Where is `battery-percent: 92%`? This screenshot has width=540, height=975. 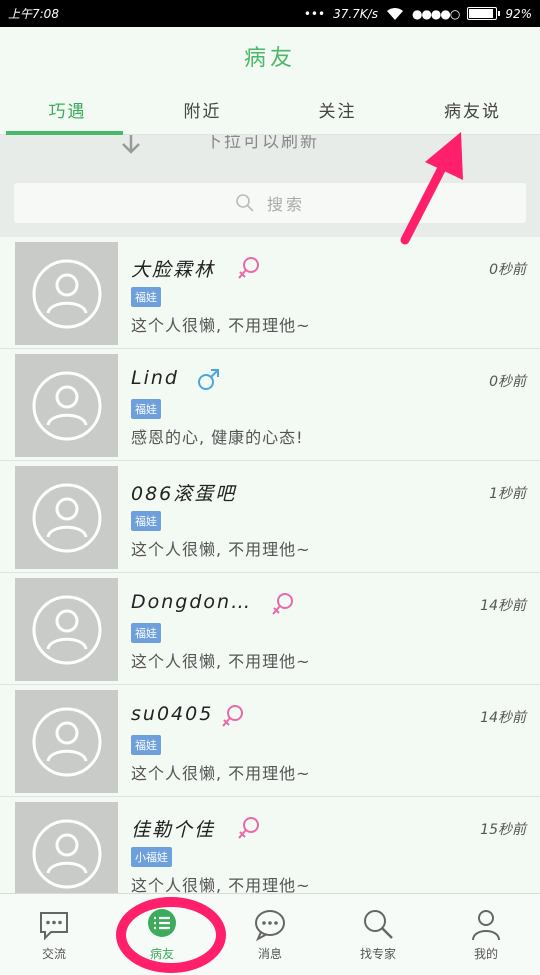
battery-percent: 92% is located at coordinates (518, 13).